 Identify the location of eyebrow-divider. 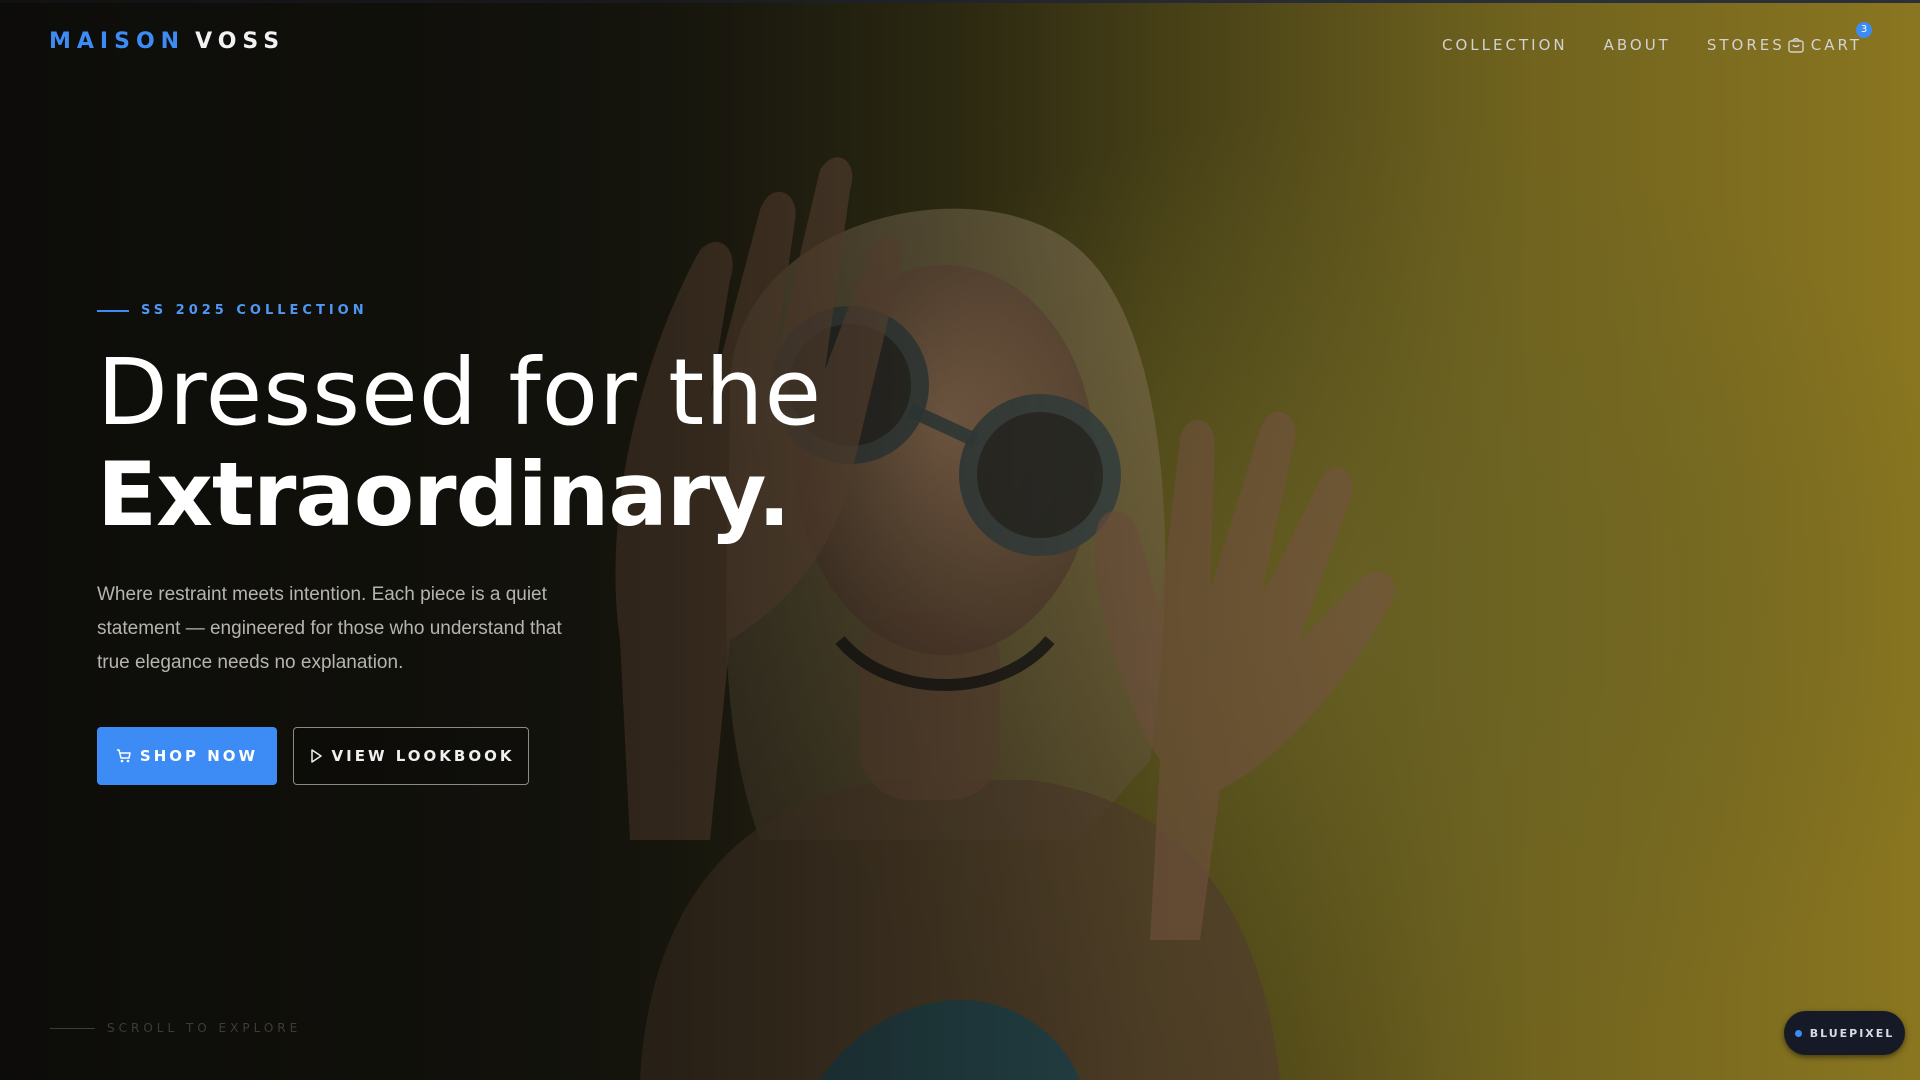
(113, 310).